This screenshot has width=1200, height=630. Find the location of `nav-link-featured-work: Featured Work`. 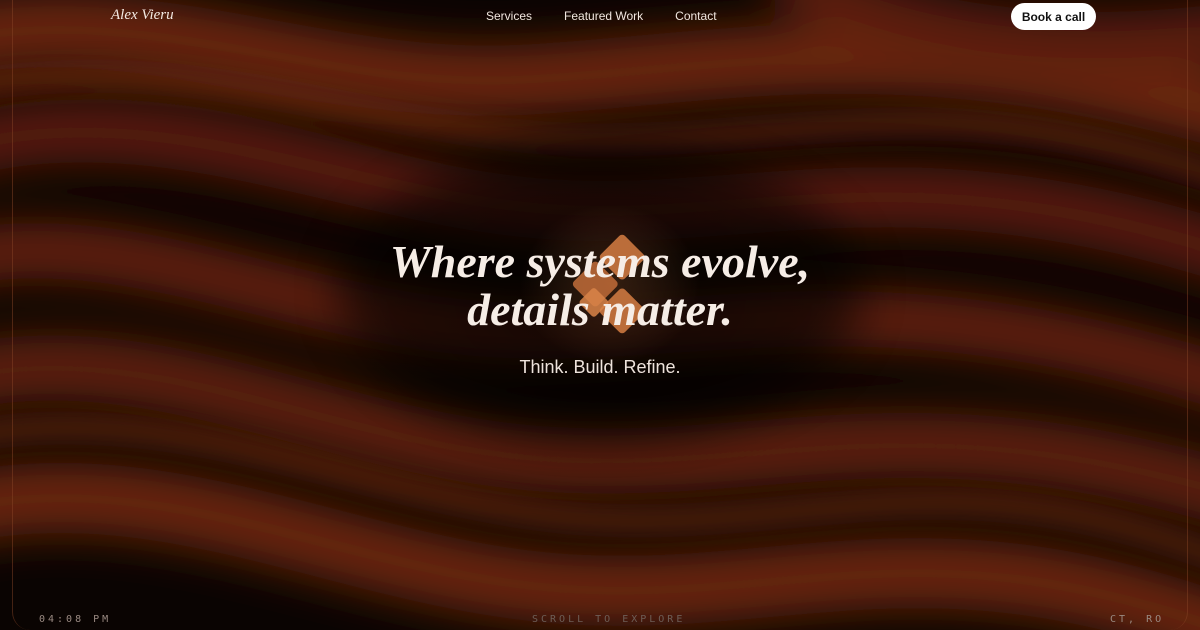

nav-link-featured-work: Featured Work is located at coordinates (603, 16).